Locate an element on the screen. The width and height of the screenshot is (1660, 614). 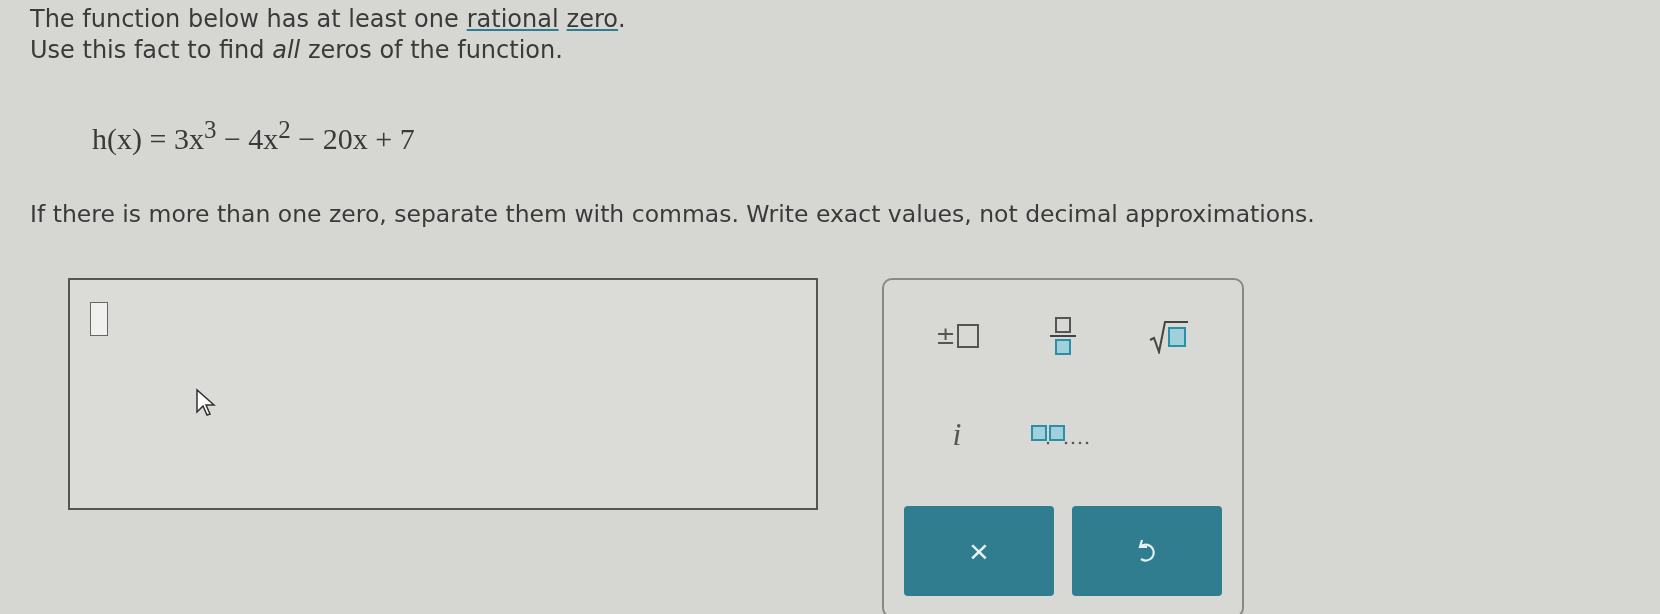
square-root-icon is located at coordinates (1169, 336).